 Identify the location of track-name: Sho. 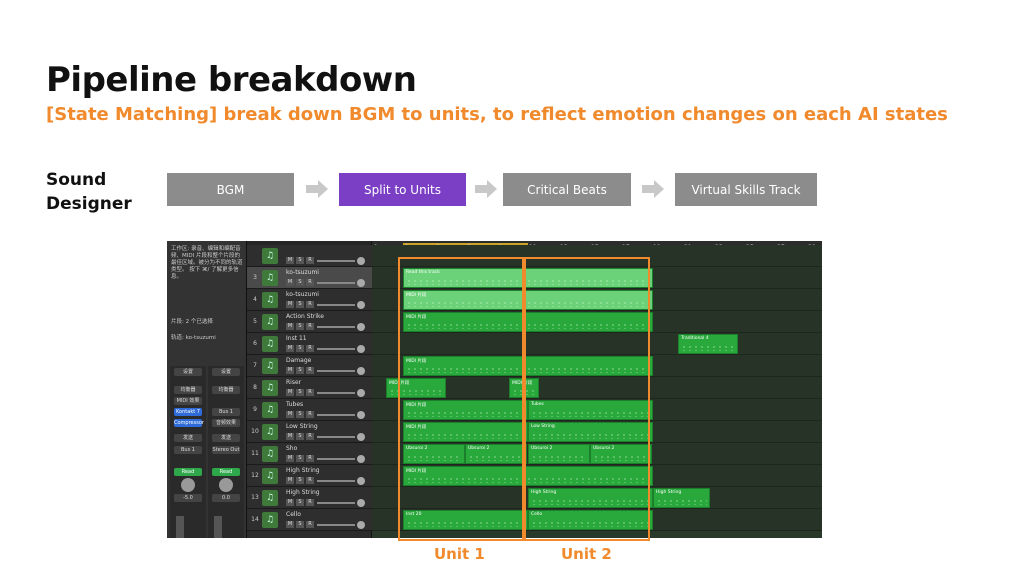
(291, 448).